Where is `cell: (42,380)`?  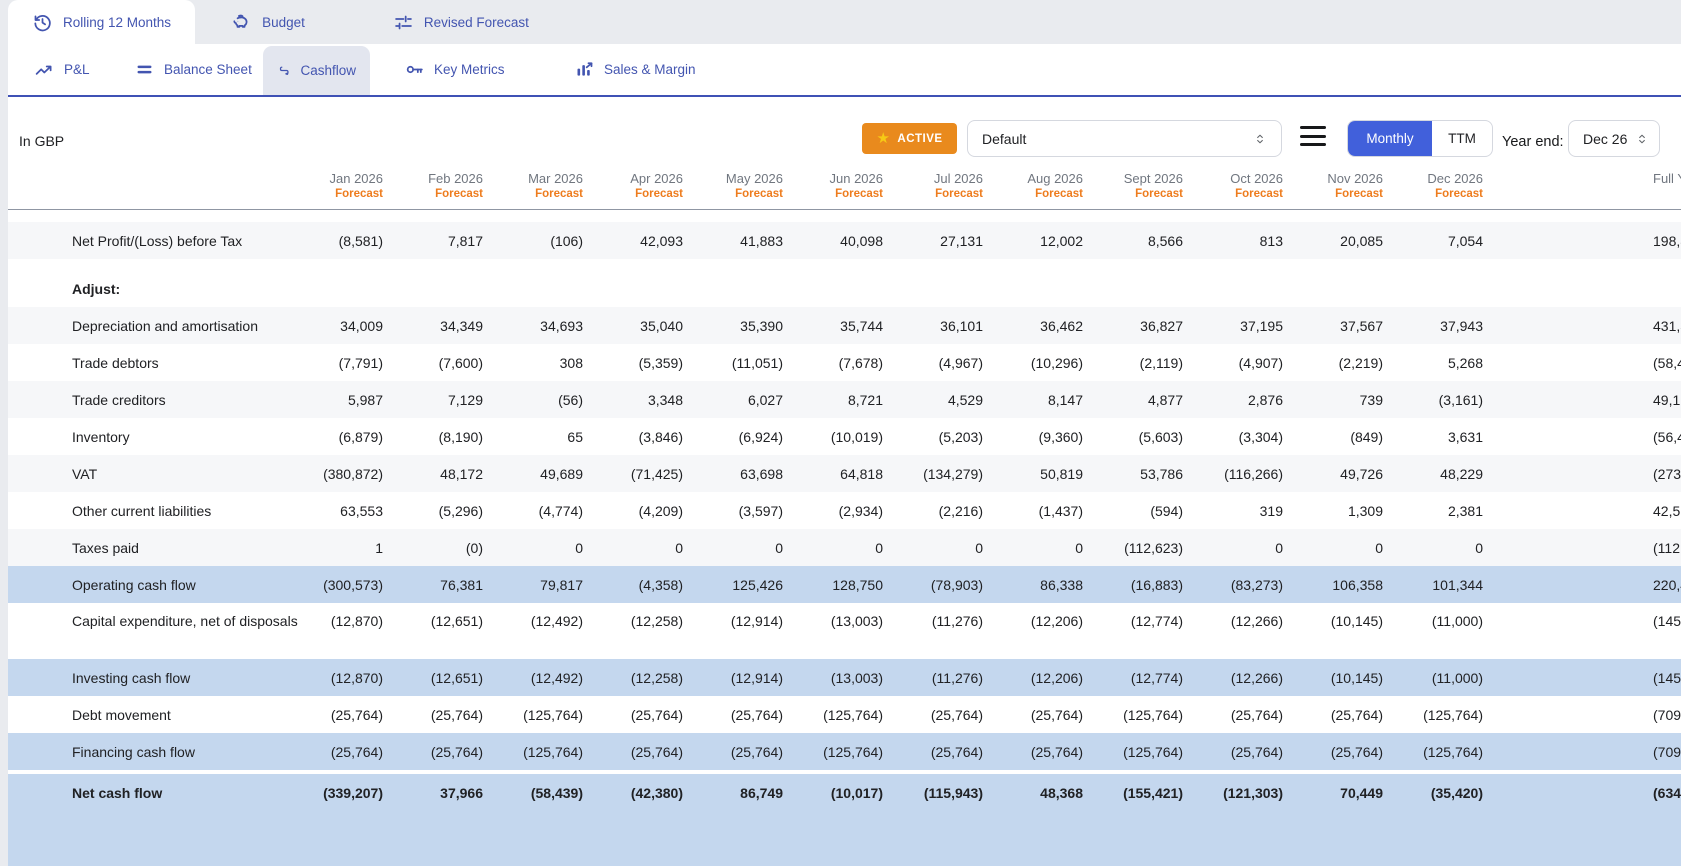 cell: (42,380) is located at coordinates (656, 793).